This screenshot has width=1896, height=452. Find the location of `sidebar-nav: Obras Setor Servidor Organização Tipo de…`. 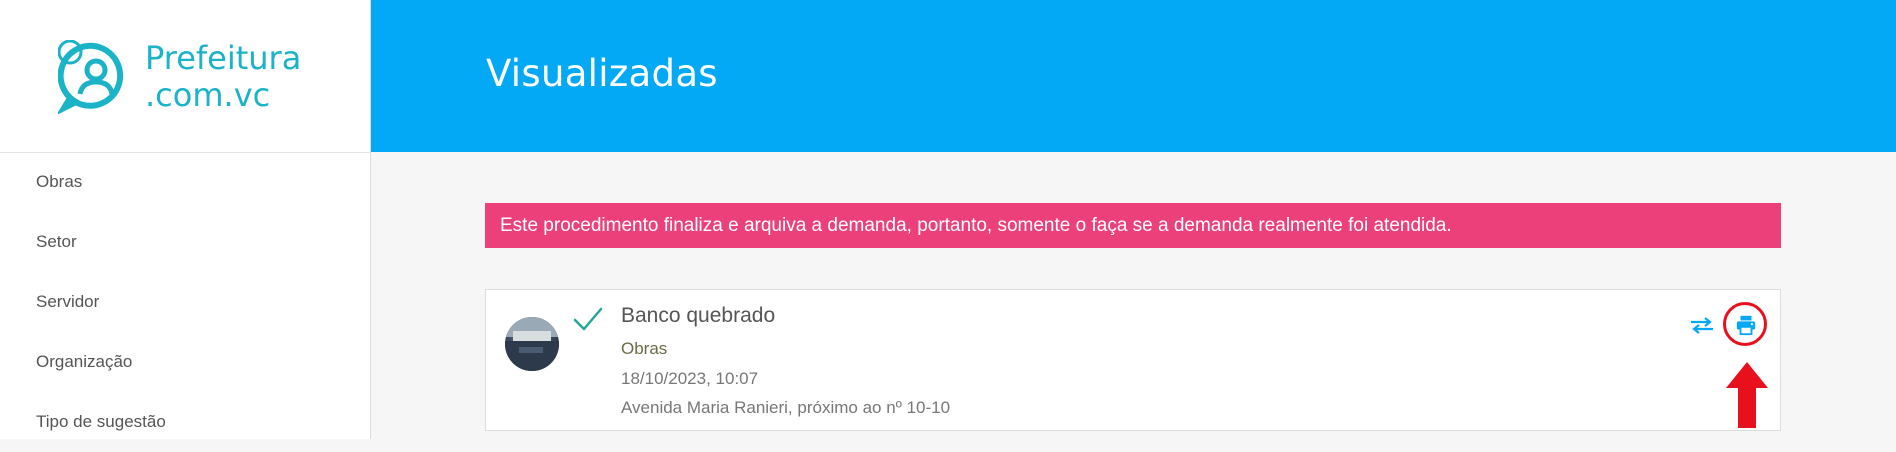

sidebar-nav: Obras Setor Servidor Organização Tipo de… is located at coordinates (185, 302).